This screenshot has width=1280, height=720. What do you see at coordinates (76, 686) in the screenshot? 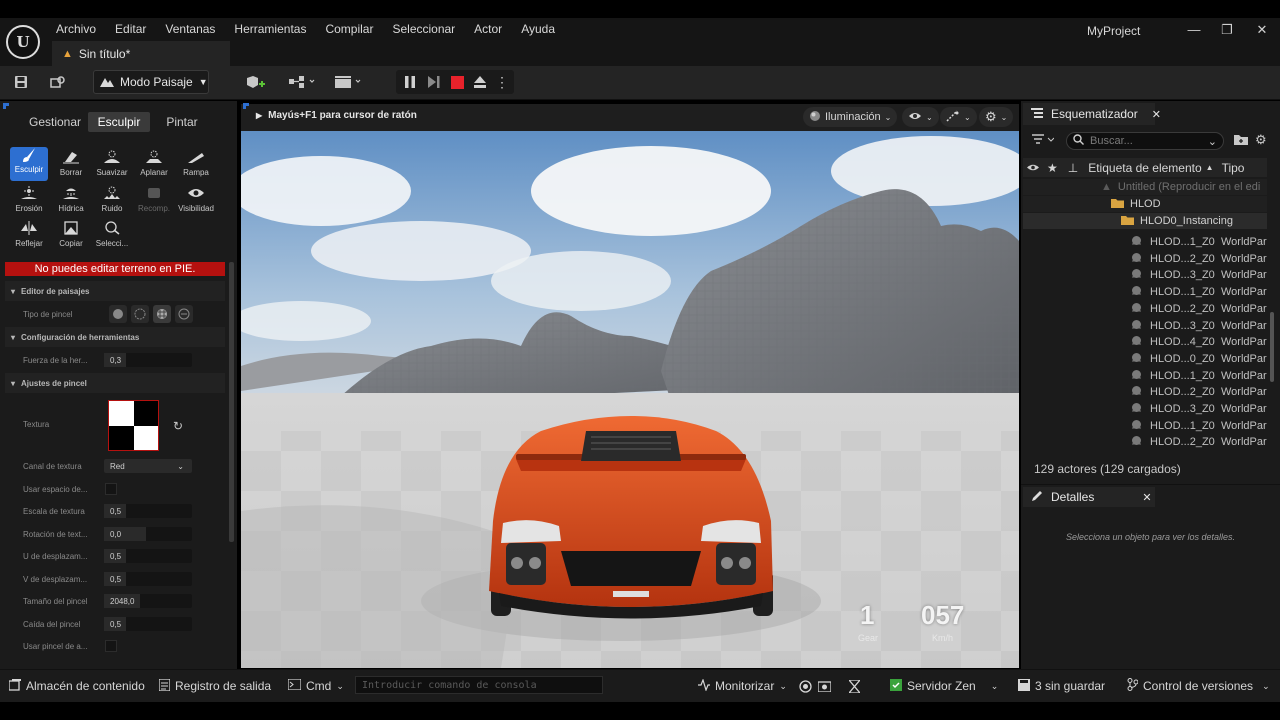
I see `content-drawer-button: Almacén de contenido` at bounding box center [76, 686].